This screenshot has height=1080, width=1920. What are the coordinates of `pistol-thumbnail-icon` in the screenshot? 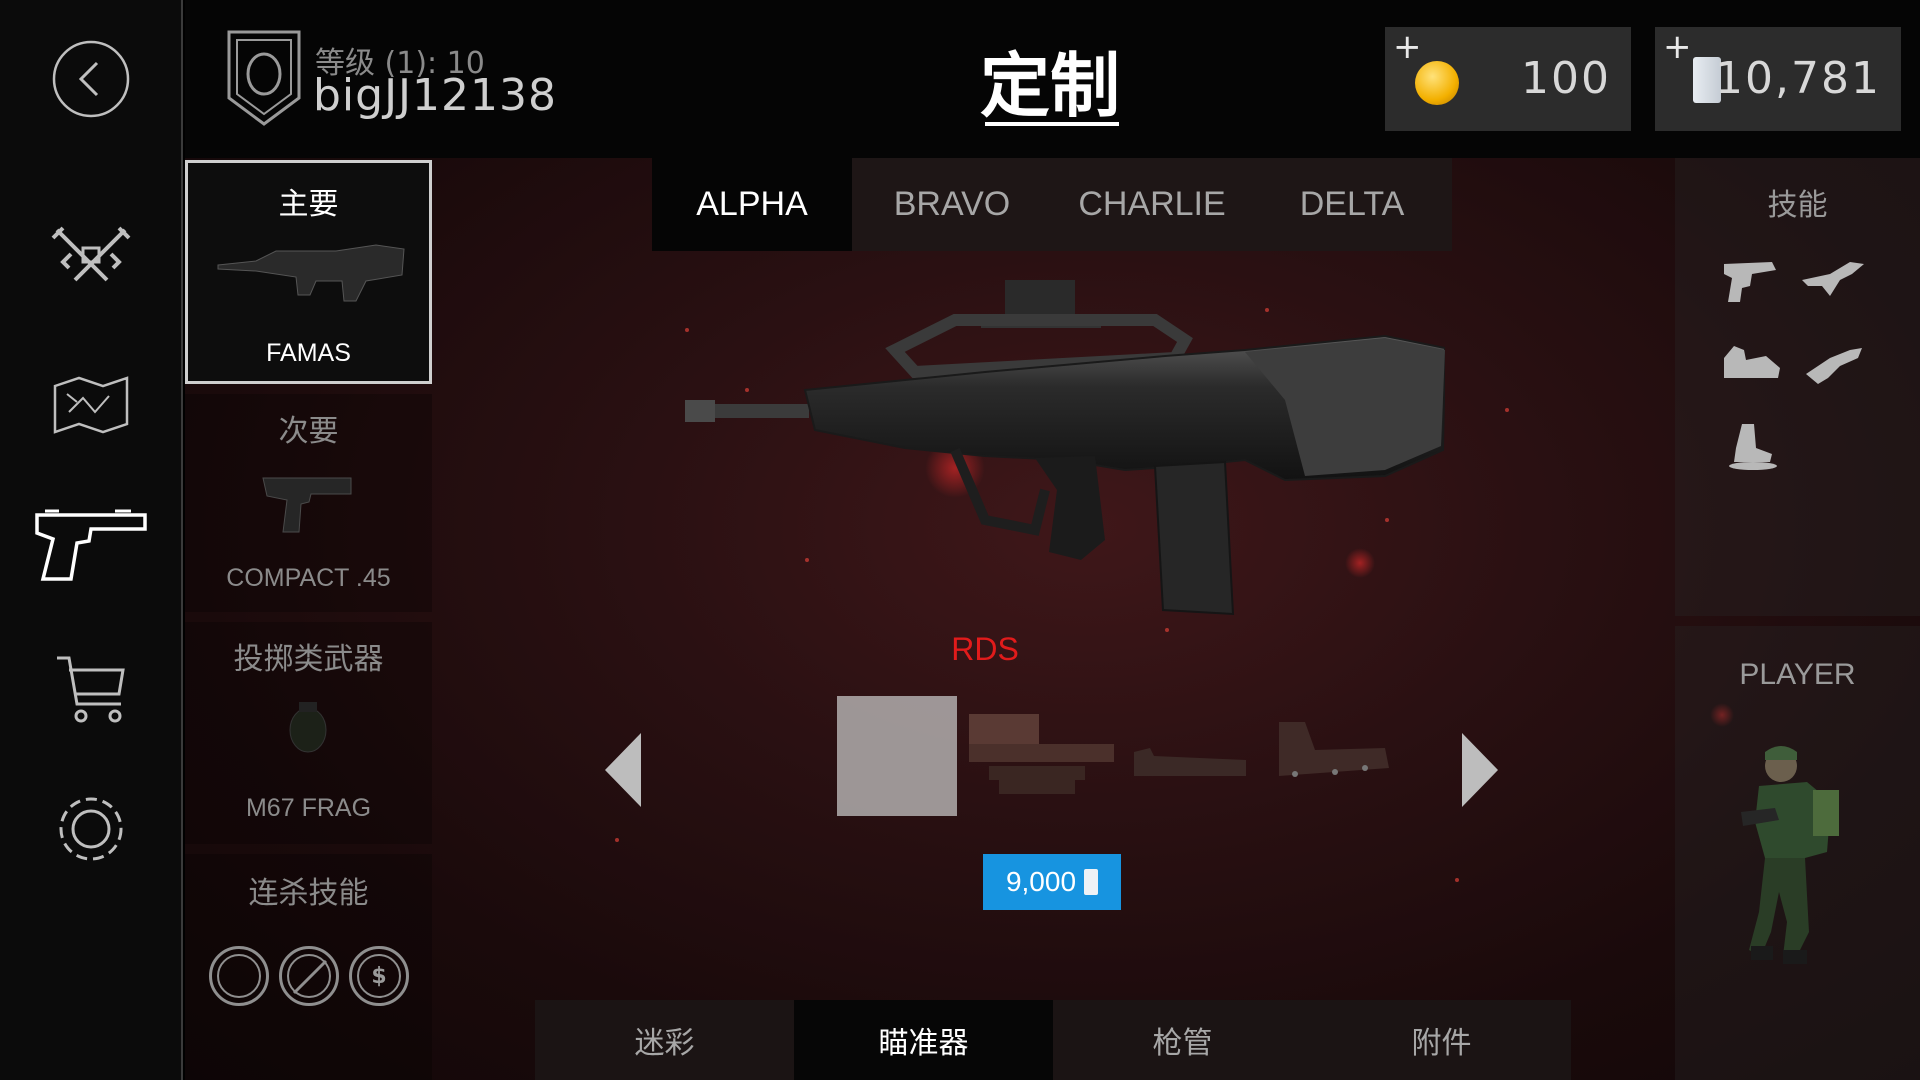 It's located at (307, 505).